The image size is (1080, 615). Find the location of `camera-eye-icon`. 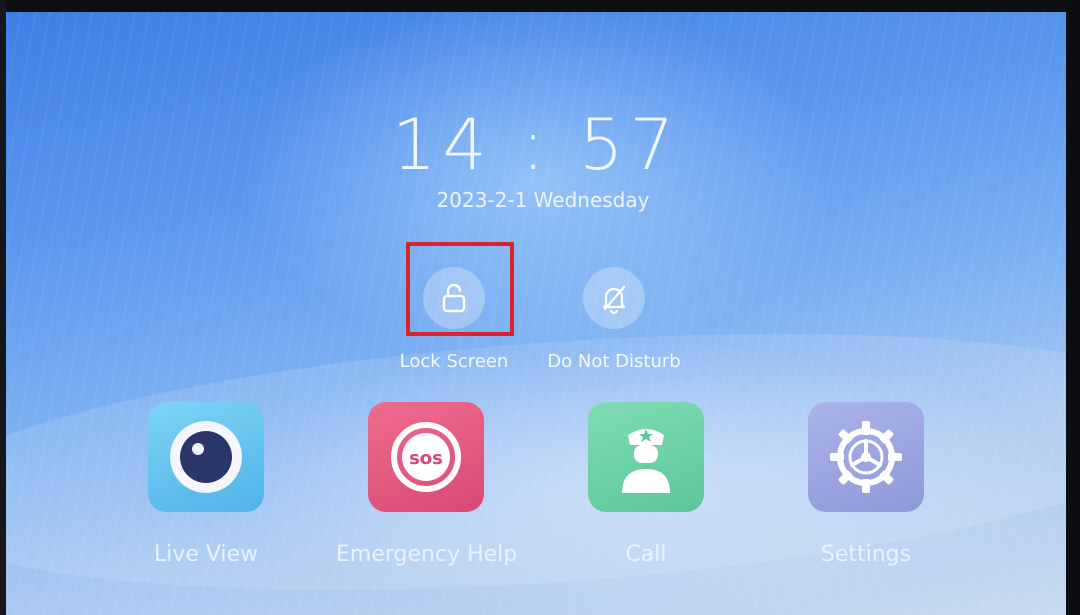

camera-eye-icon is located at coordinates (206, 457).